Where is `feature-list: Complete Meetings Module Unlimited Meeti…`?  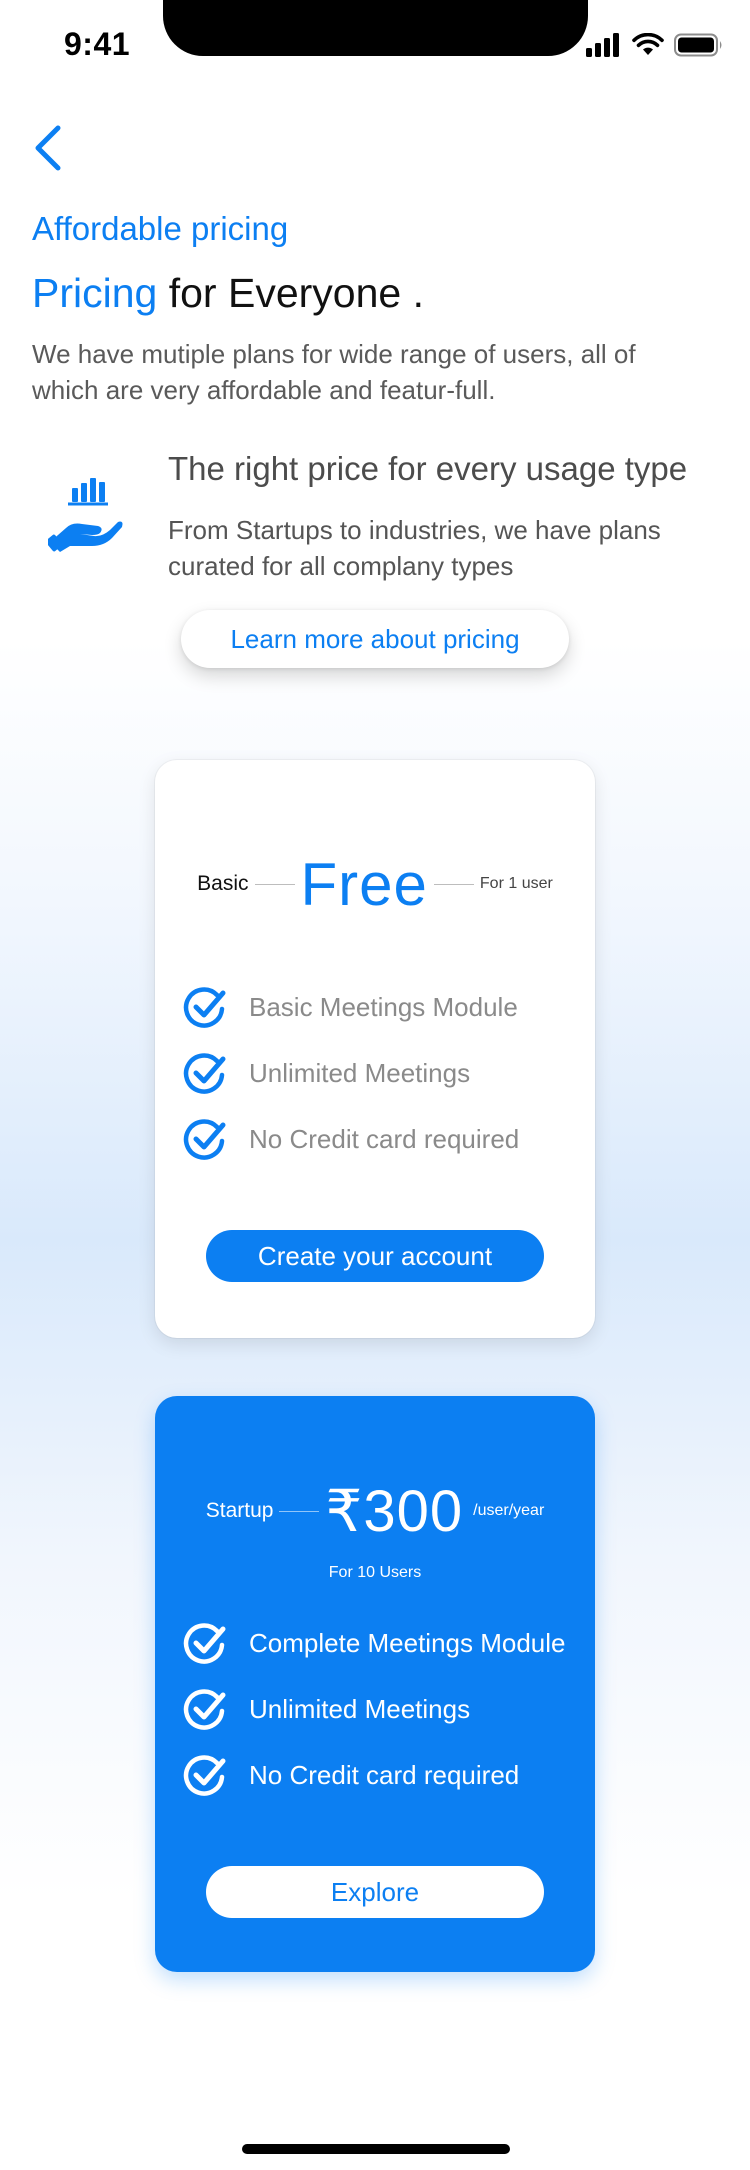
feature-list: Complete Meetings Module Unlimited Meeti… is located at coordinates (374, 1709).